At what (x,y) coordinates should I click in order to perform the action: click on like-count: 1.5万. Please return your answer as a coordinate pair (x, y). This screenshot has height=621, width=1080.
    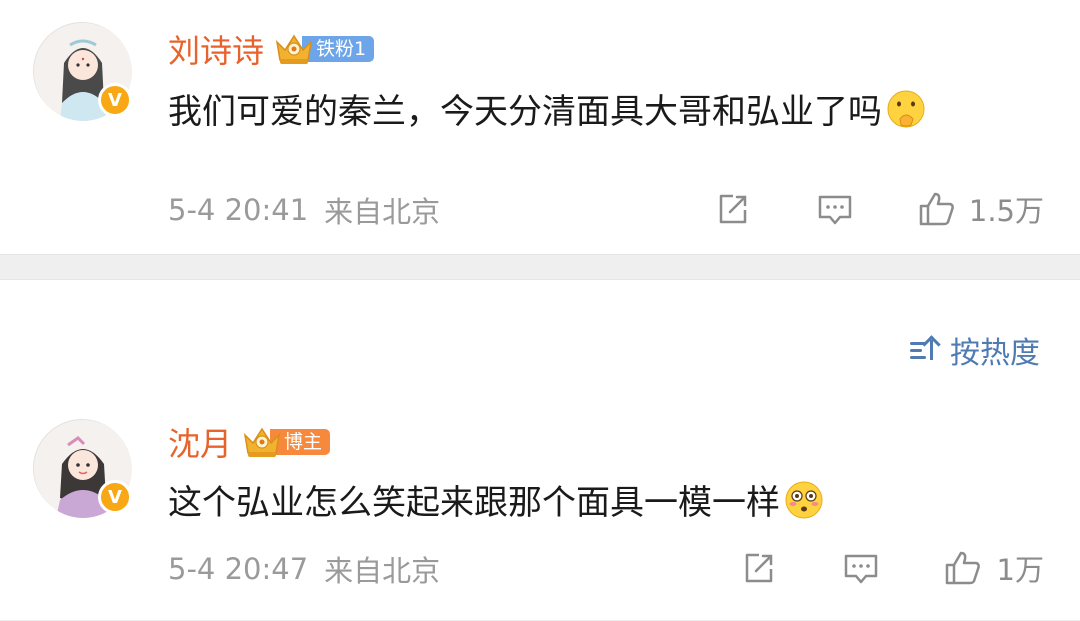
    Looking at the image, I should click on (1006, 211).